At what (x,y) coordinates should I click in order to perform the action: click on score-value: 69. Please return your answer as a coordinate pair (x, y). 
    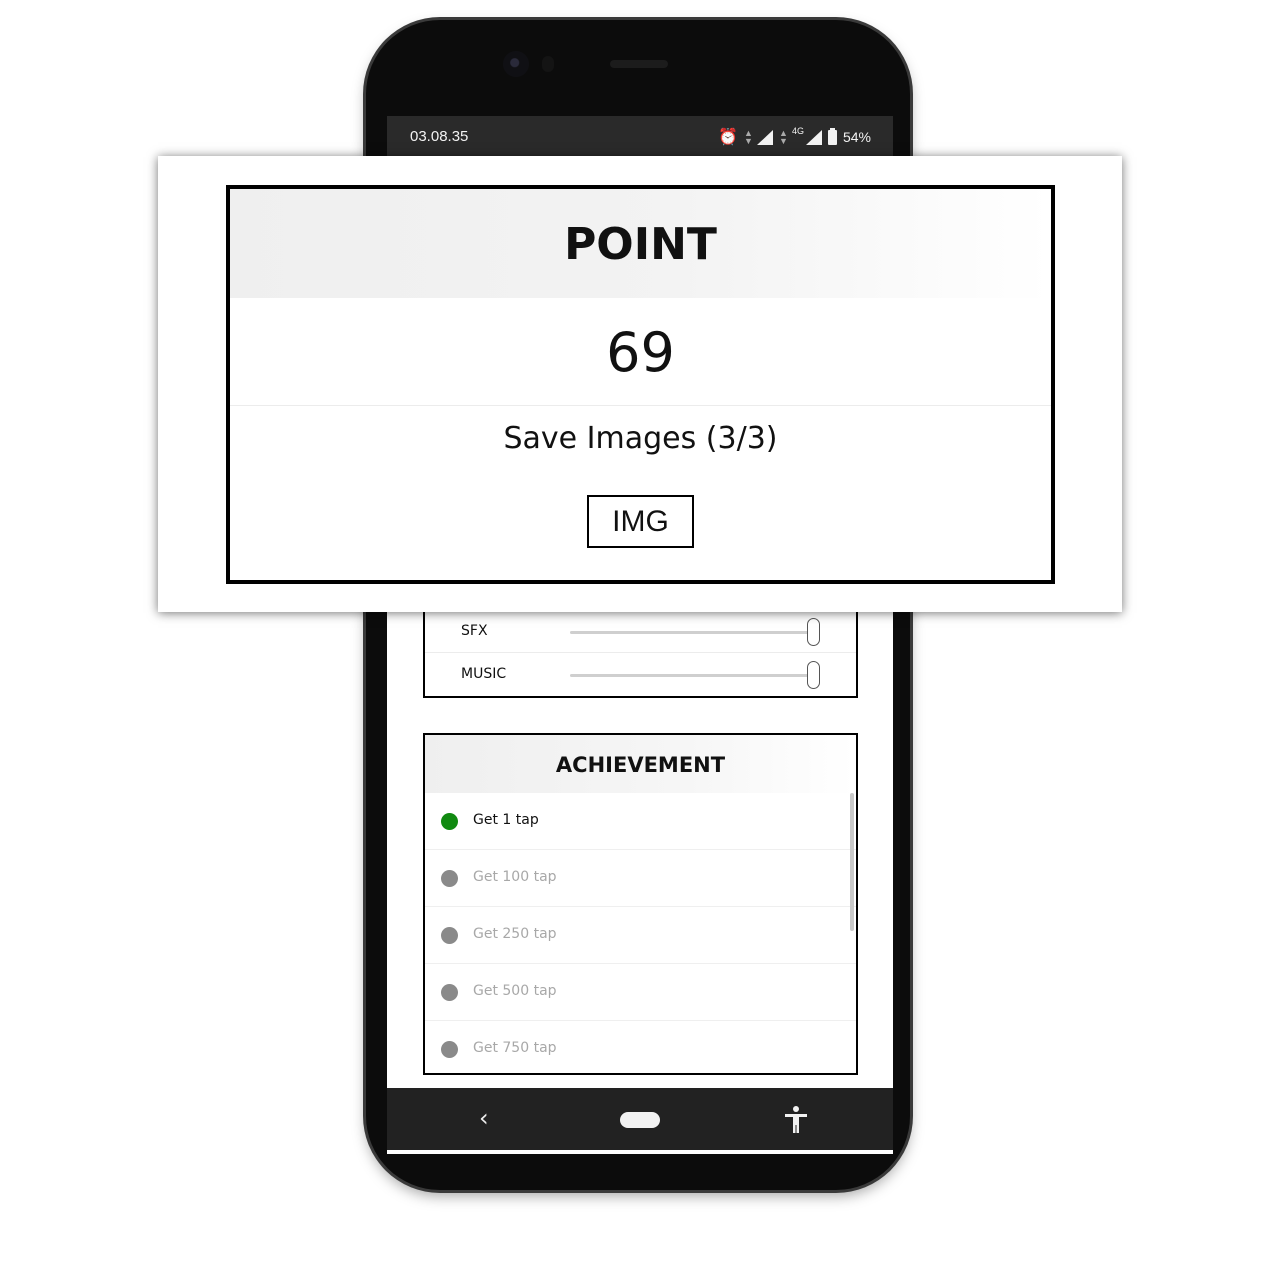
    Looking at the image, I should click on (640, 352).